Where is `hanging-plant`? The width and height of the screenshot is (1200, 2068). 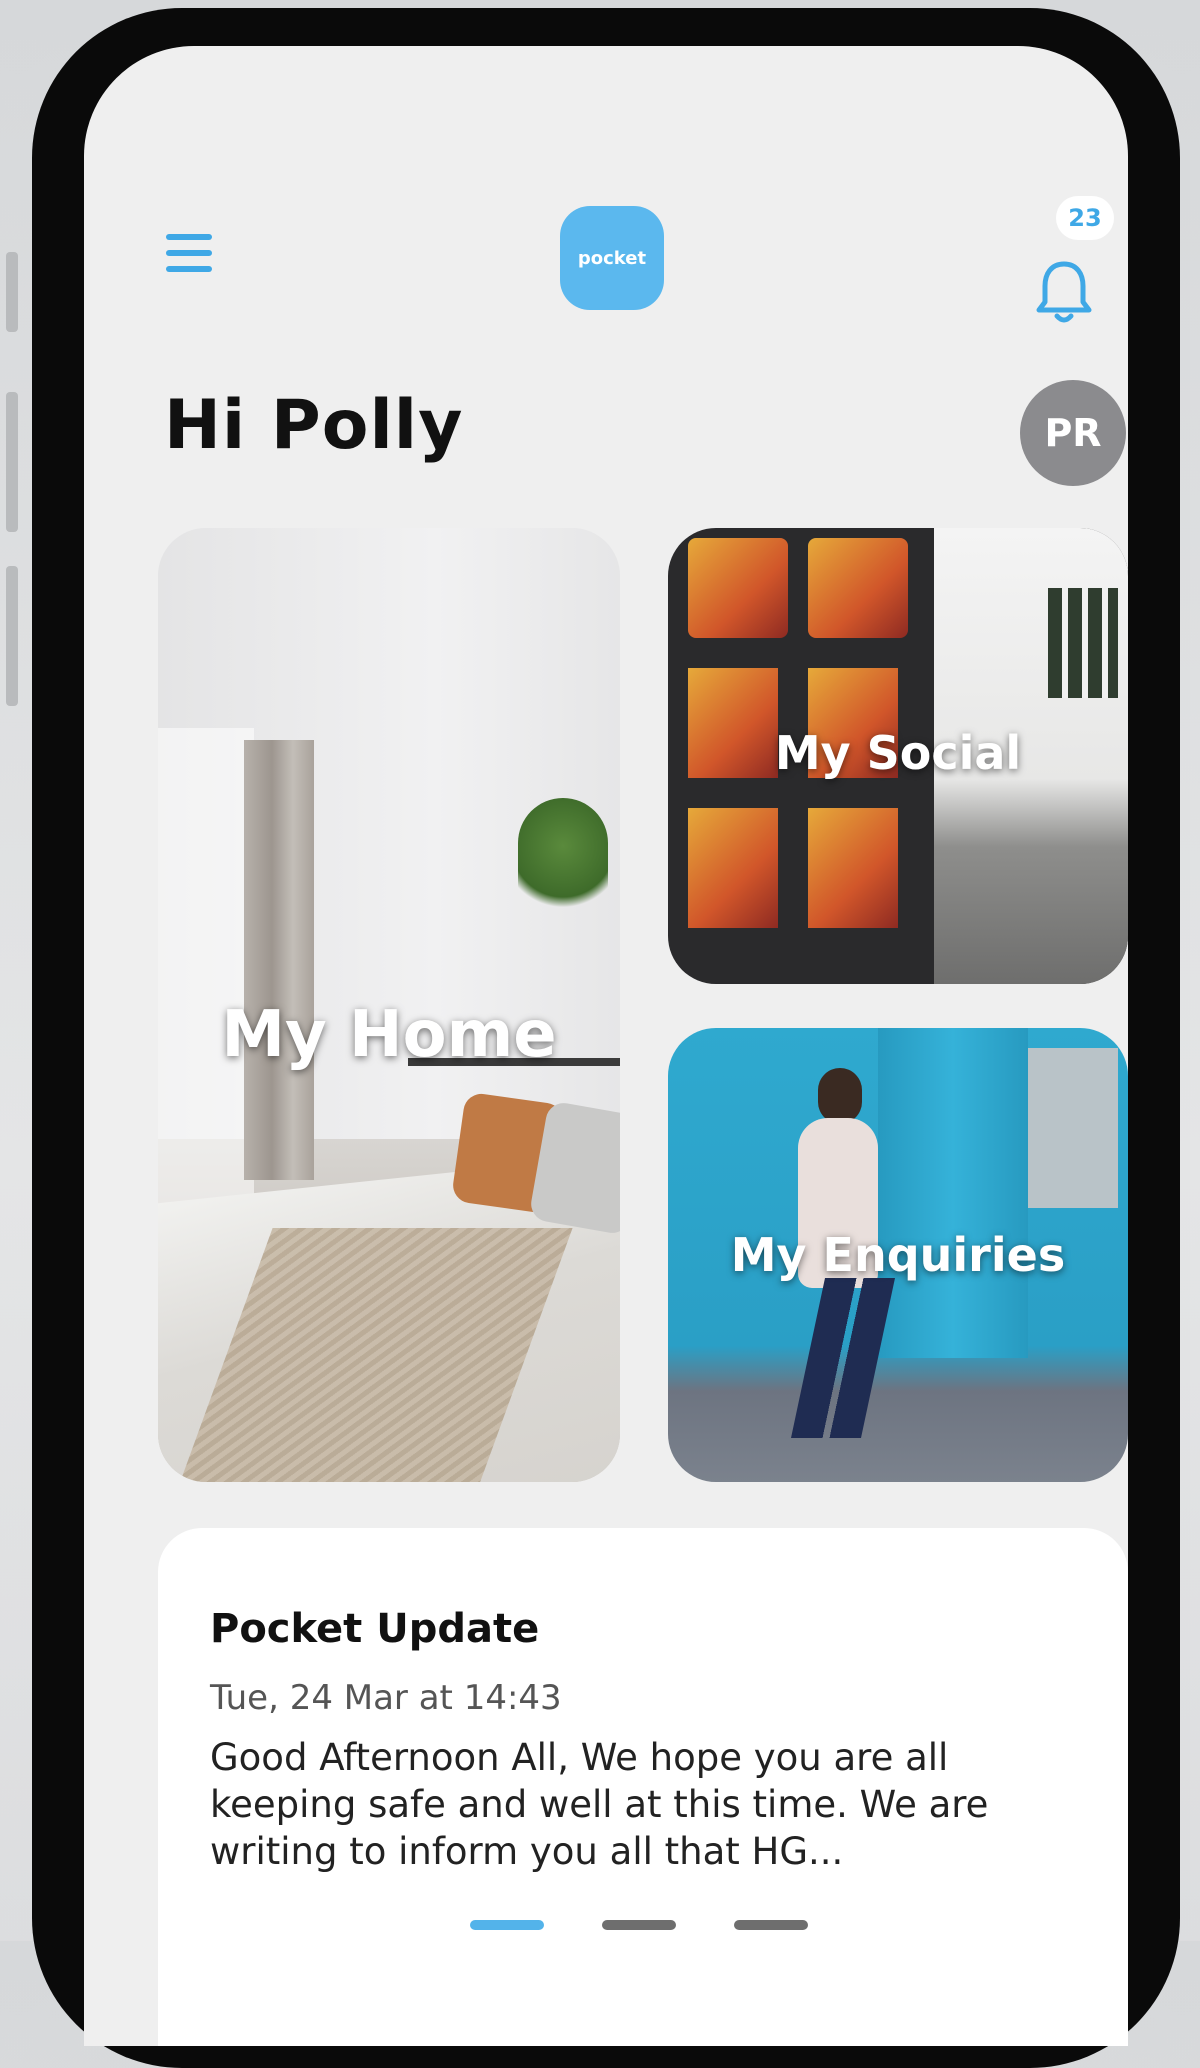 hanging-plant is located at coordinates (563, 858).